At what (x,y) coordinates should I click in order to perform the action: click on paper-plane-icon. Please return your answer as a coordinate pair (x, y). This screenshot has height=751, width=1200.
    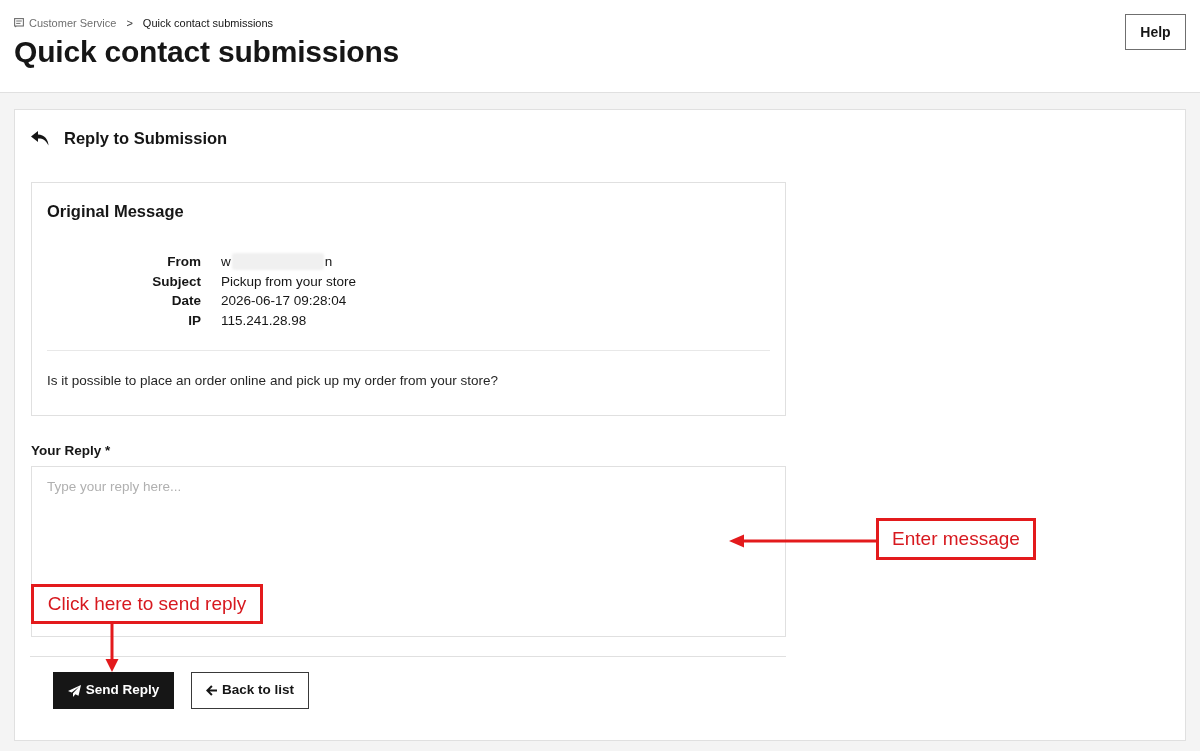
    Looking at the image, I should click on (74, 690).